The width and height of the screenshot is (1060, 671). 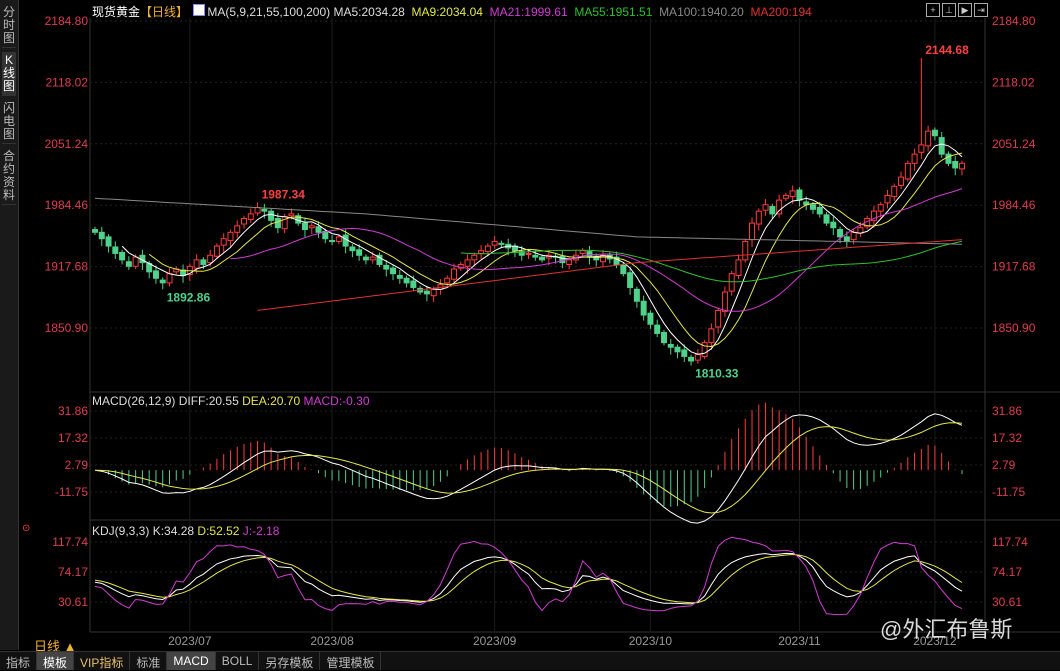 I want to click on ma-settings-icon, so click(x=199, y=10).